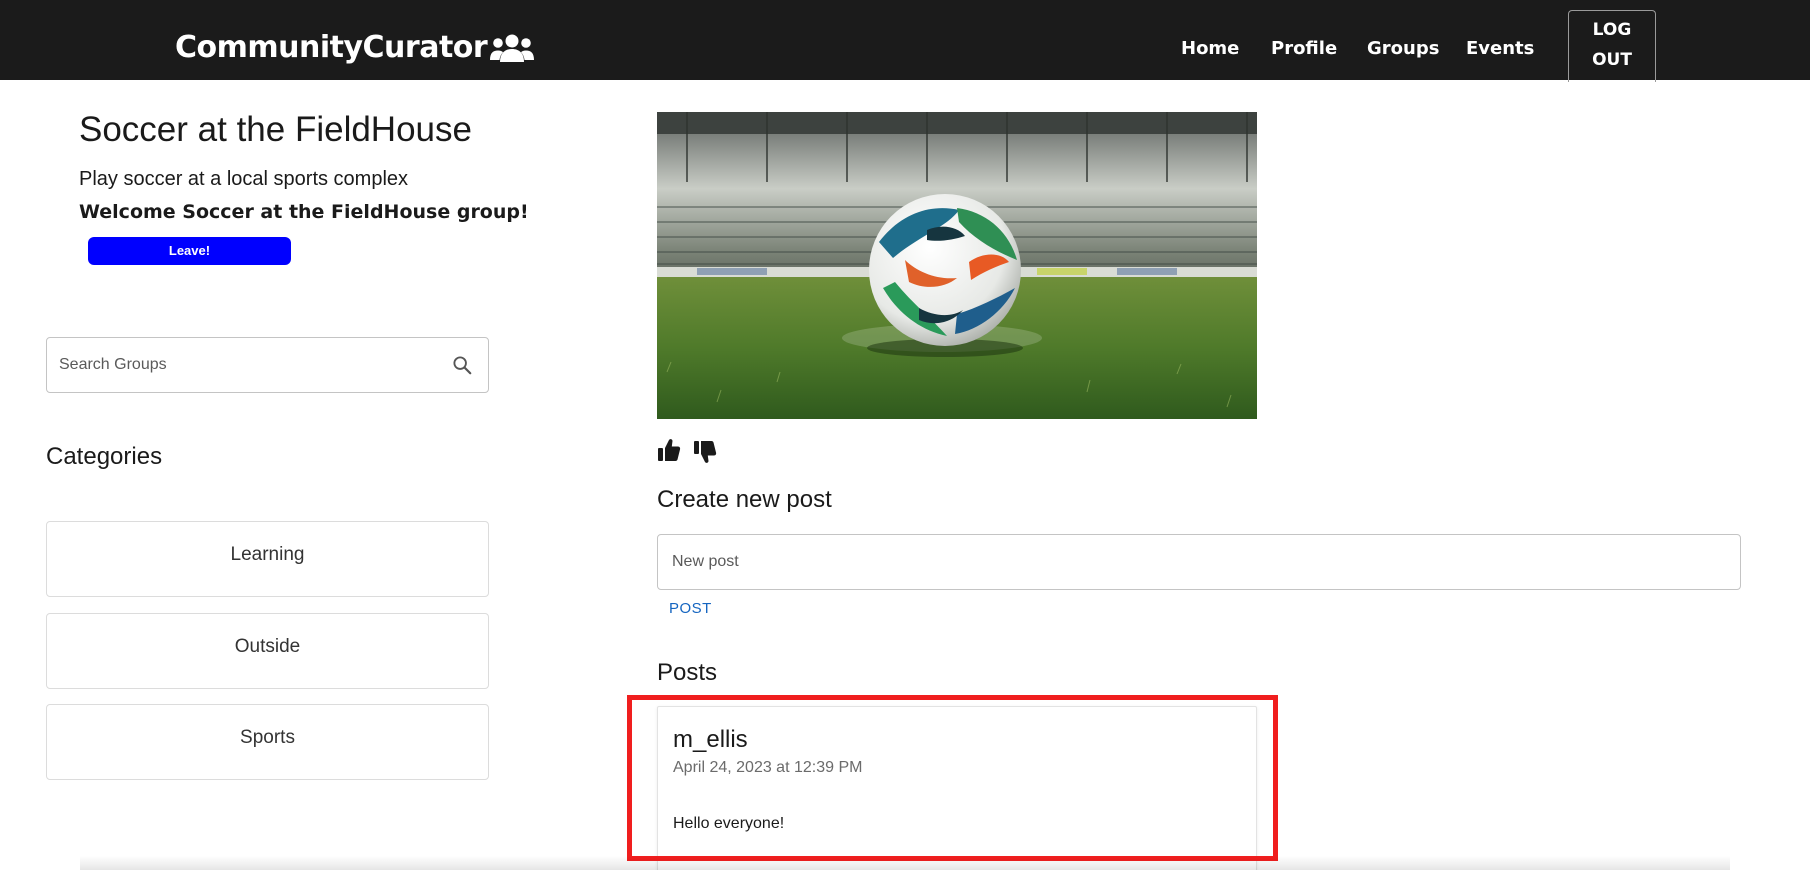  What do you see at coordinates (244, 179) in the screenshot?
I see `group-description: Play soccer at a local sports complex` at bounding box center [244, 179].